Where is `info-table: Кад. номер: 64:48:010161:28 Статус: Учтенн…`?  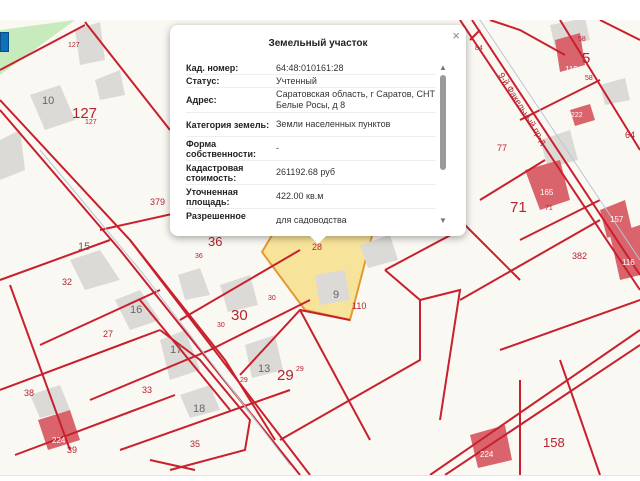
info-table: Кад. номер: 64:48:010161:28 Статус: Учтенн… is located at coordinates (311, 143).